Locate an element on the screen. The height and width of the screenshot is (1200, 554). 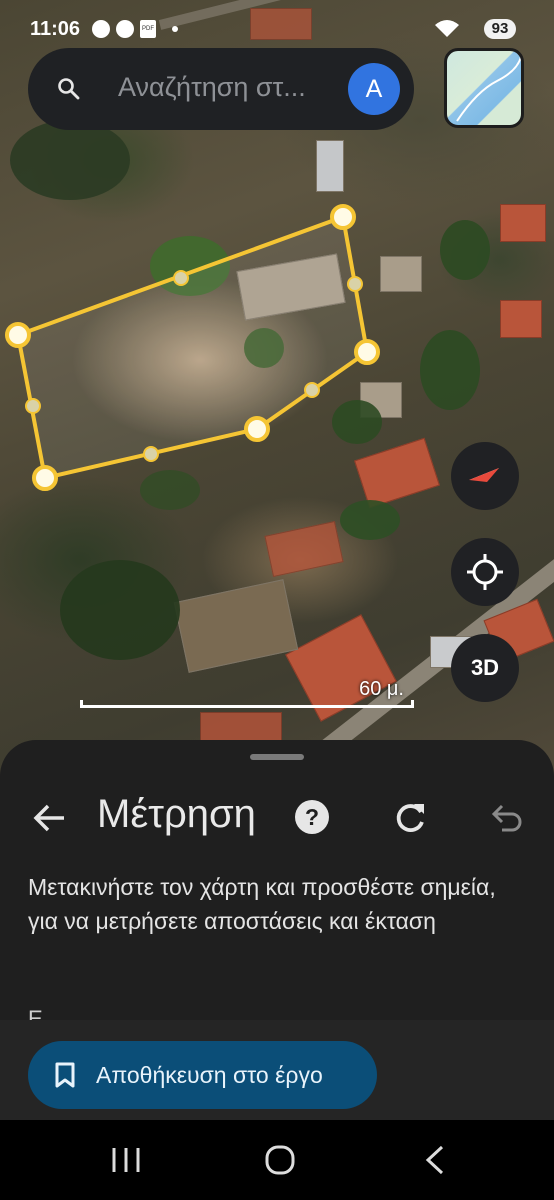
map-scale: 60 μ. is located at coordinates (247, 693).